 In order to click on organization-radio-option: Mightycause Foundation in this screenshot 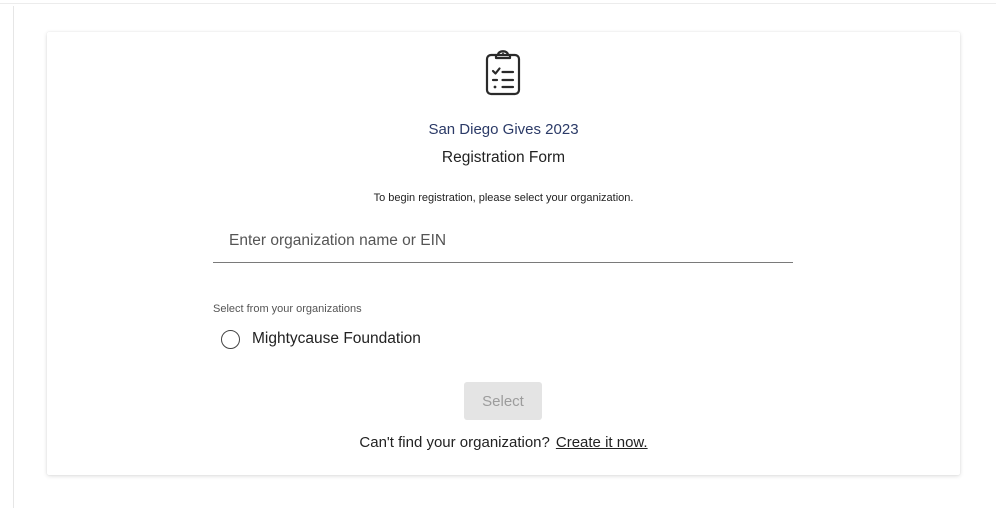, I will do `click(321, 339)`.